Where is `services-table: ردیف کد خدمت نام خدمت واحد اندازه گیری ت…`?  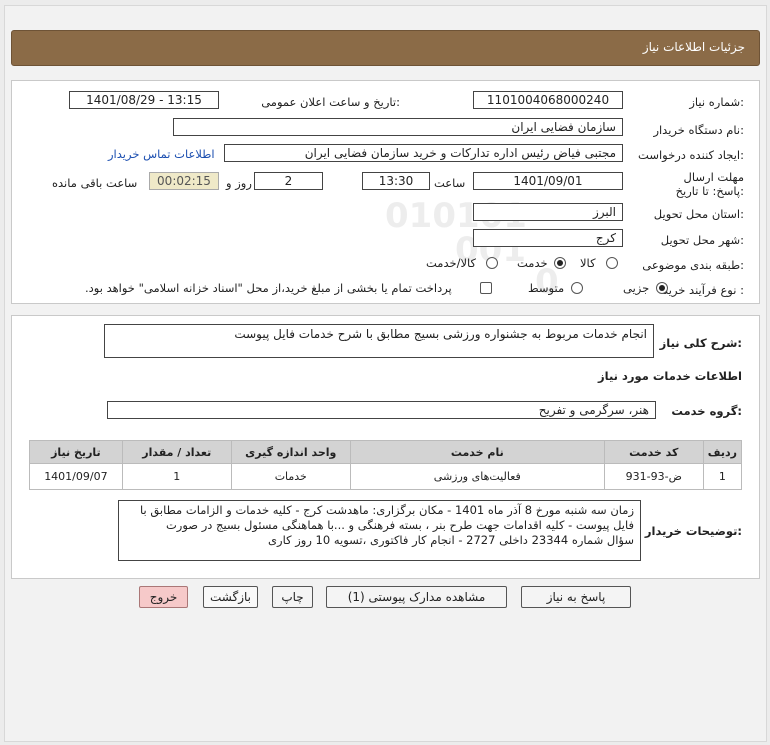
services-table: ردیف کد خدمت نام خدمت واحد اندازه گیری ت… is located at coordinates (386, 465).